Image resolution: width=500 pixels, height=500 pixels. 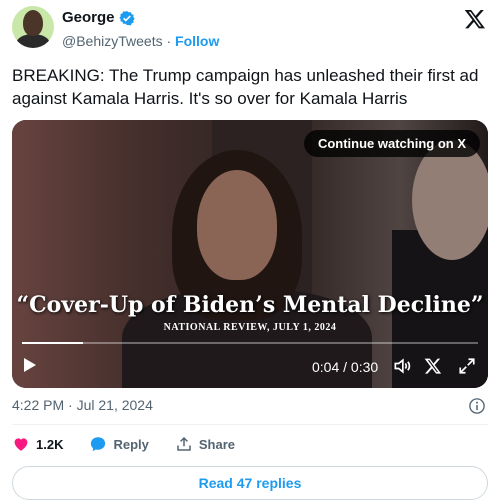 What do you see at coordinates (433, 366) in the screenshot?
I see `x-logo-video-icon` at bounding box center [433, 366].